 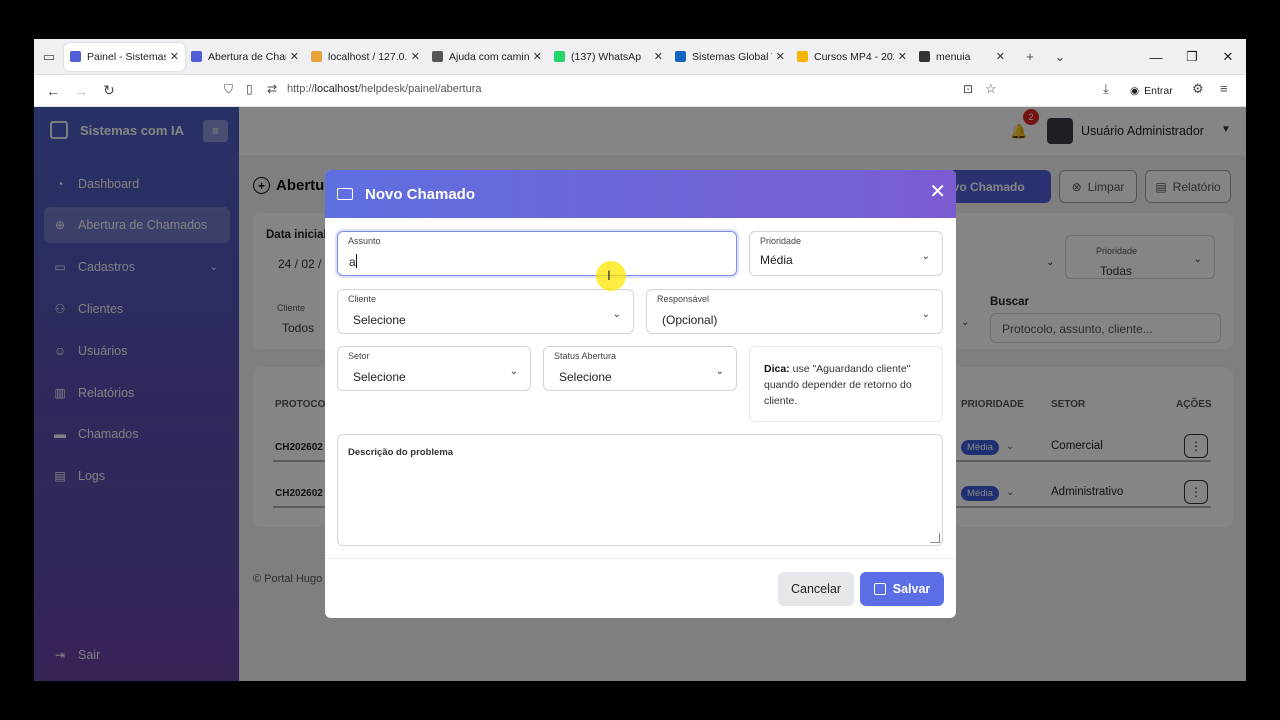 I want to click on tab-3: localhost / 127.0.0 ✕, so click(x=365, y=57).